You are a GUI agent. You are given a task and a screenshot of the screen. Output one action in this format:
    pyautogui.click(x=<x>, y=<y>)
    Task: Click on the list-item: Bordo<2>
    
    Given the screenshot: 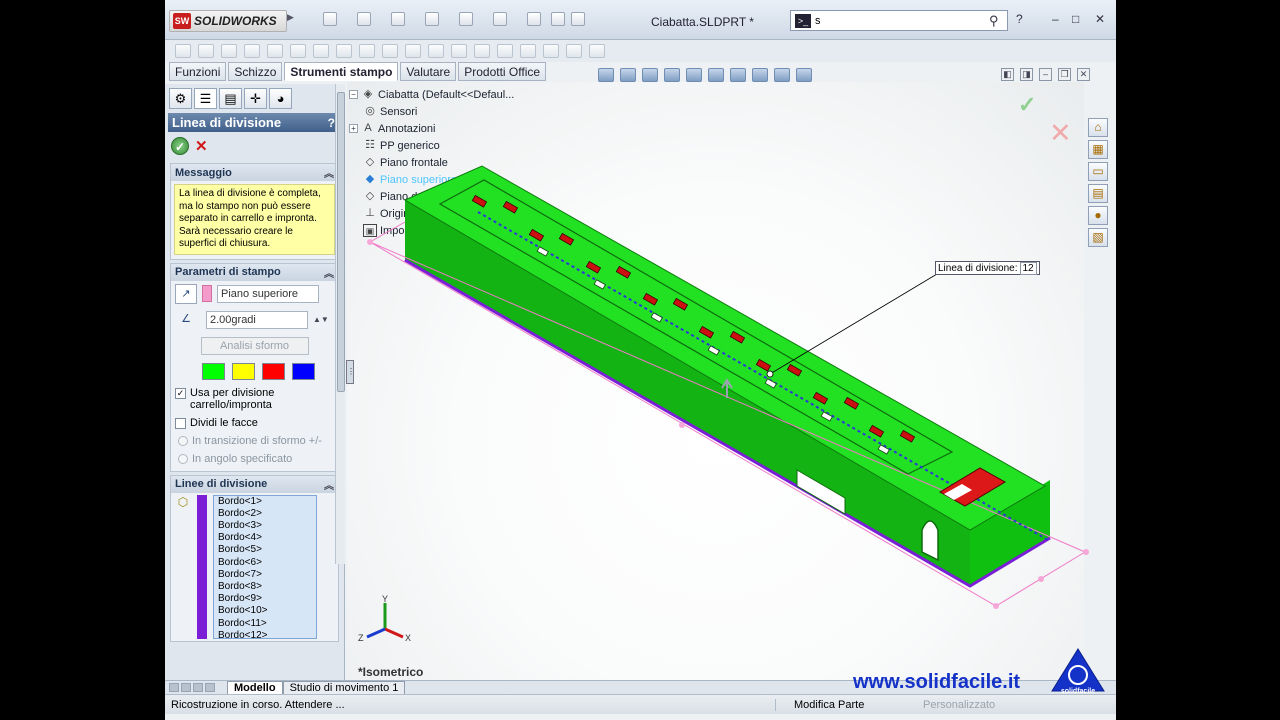 What is the action you would take?
    pyautogui.click(x=267, y=514)
    